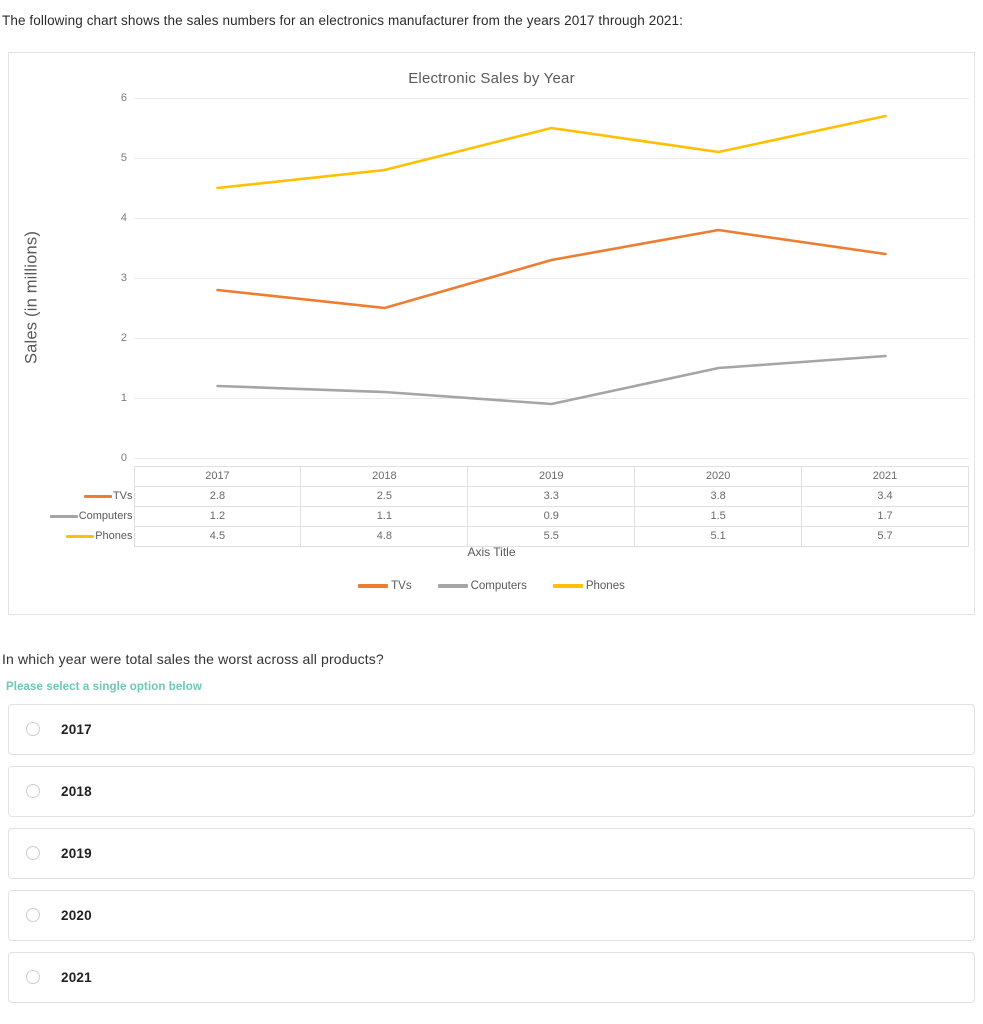  Describe the element at coordinates (551, 496) in the screenshot. I see `table-cell: 3.3` at that location.